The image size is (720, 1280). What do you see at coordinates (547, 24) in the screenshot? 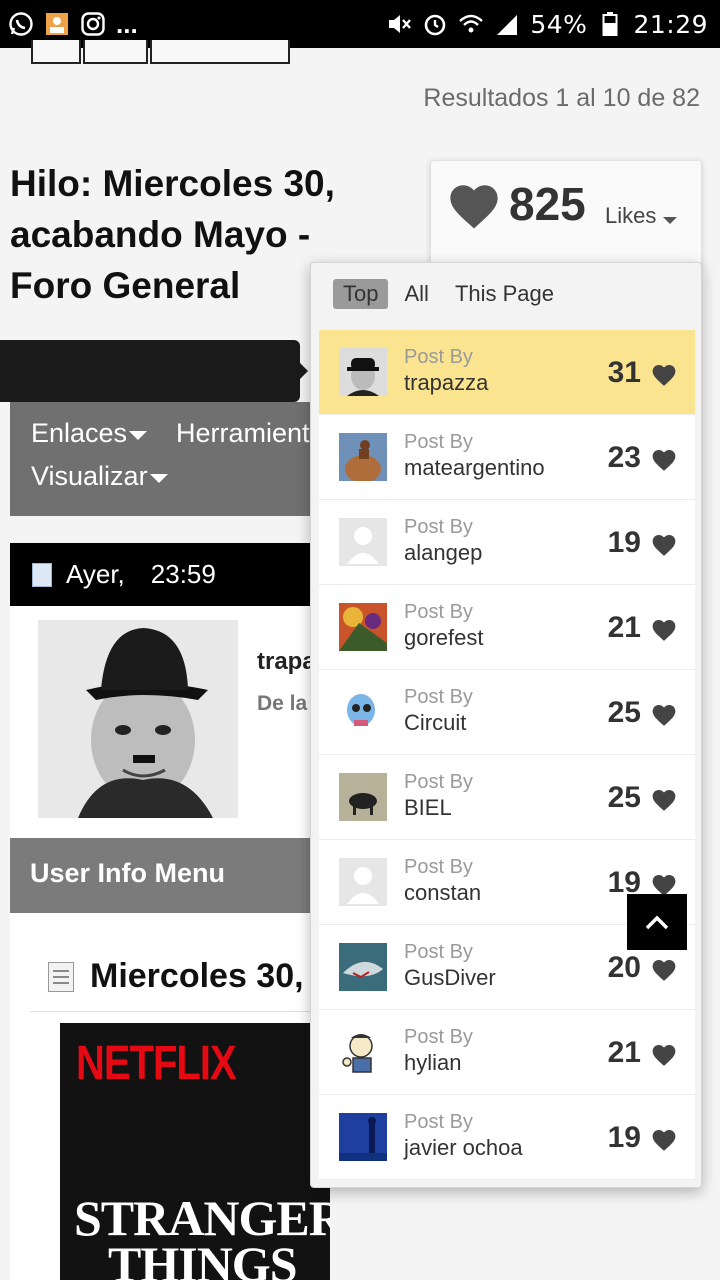
I see `status-bar-right: 54% 21:29` at bounding box center [547, 24].